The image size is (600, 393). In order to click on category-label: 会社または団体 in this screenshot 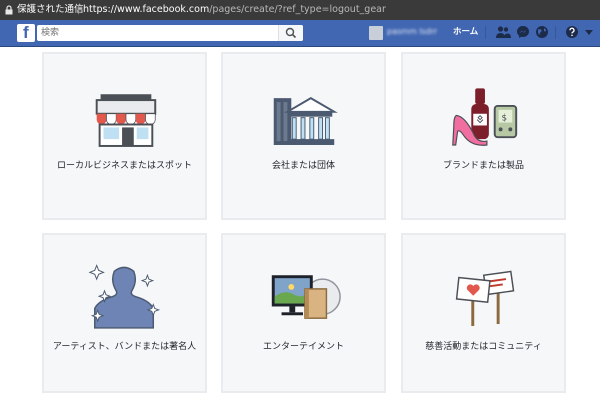, I will do `click(303, 166)`.